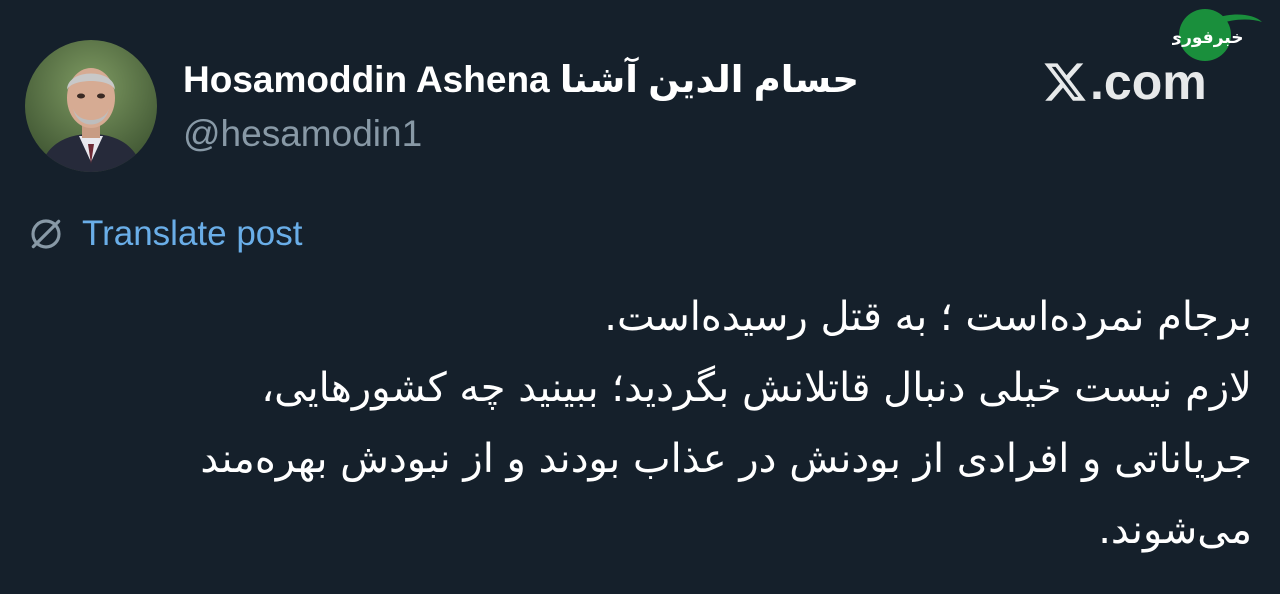  I want to click on author-handle: @hesamodin1, so click(302, 134).